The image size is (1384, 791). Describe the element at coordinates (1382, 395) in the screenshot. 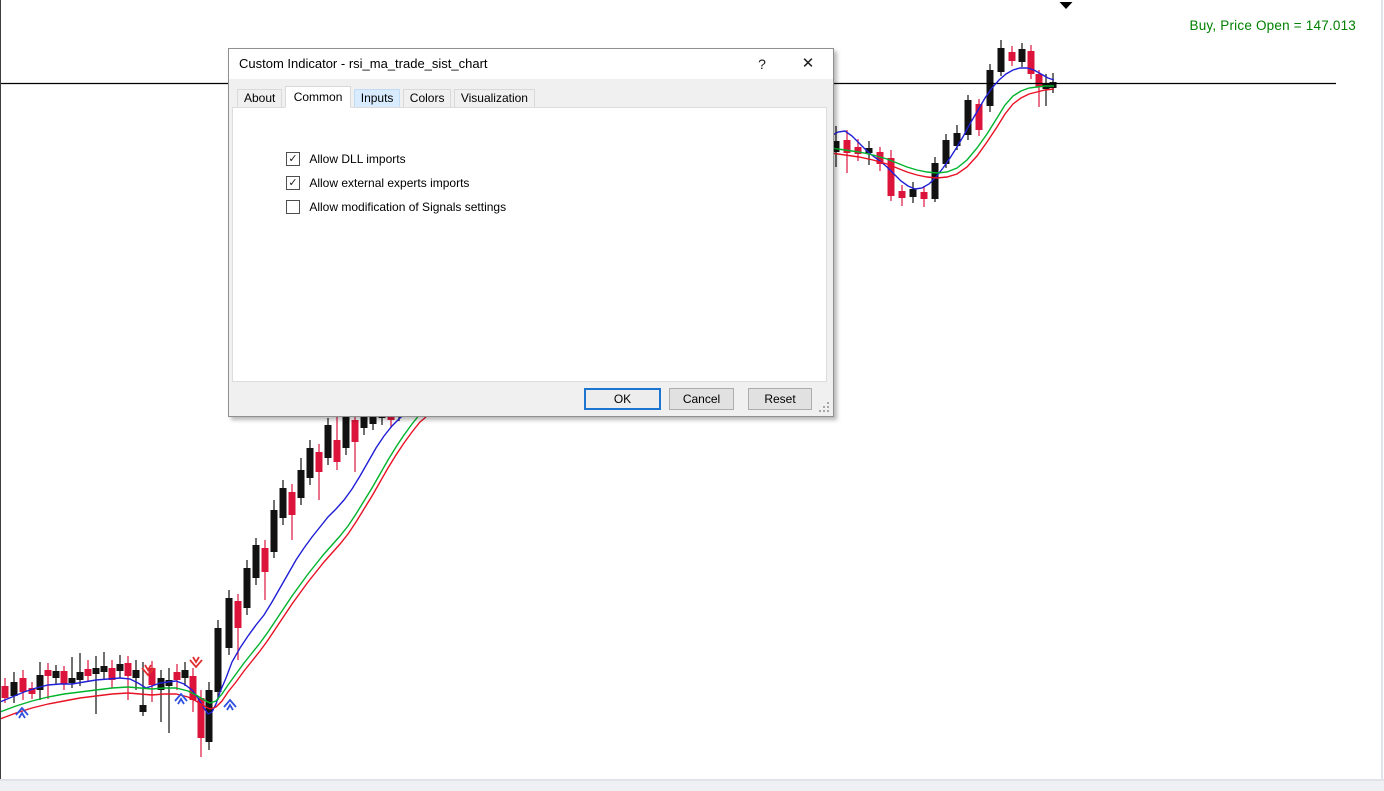

I see `window-border-right` at that location.